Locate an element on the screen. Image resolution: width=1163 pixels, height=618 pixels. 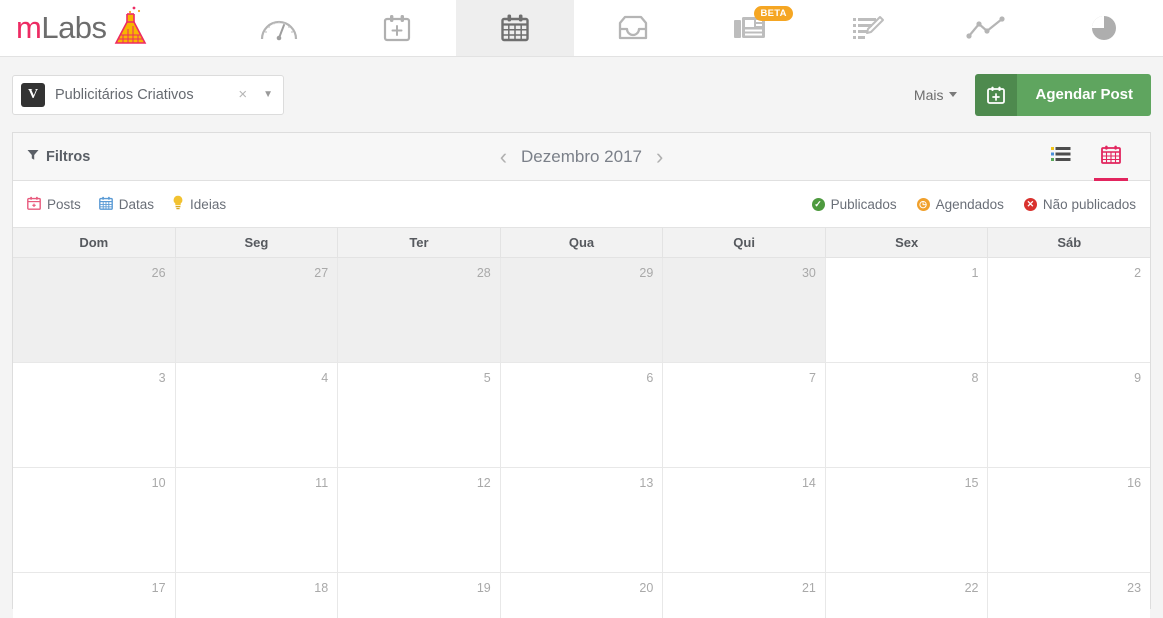
calendar-day-cell: 8 is located at coordinates (907, 415).